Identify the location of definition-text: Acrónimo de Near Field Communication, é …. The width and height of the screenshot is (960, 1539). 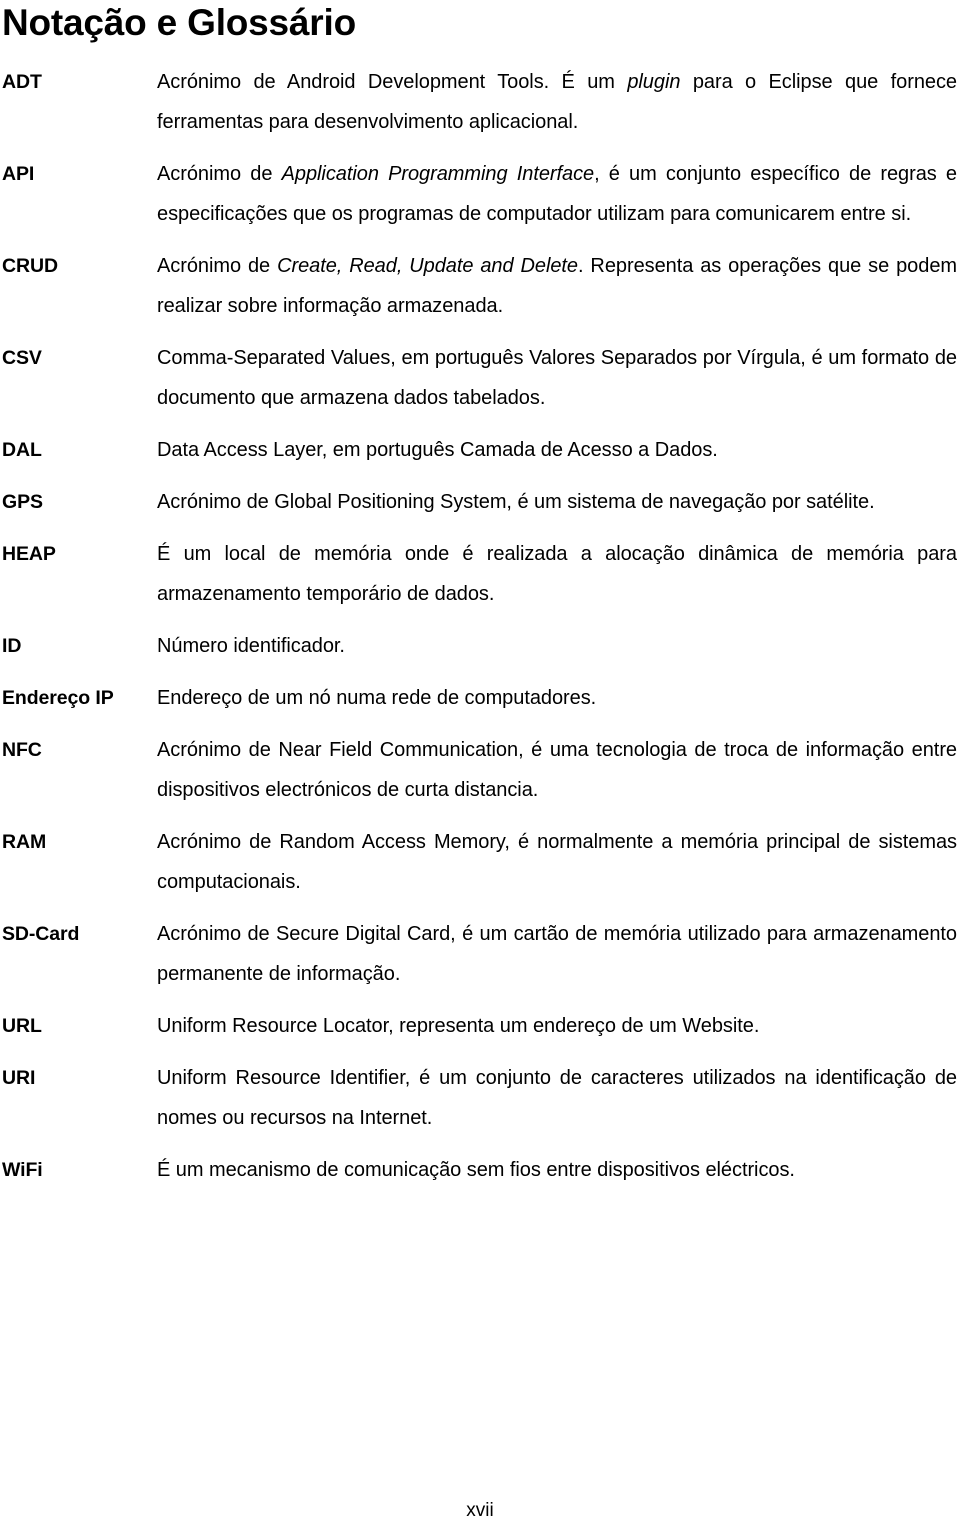
(557, 770).